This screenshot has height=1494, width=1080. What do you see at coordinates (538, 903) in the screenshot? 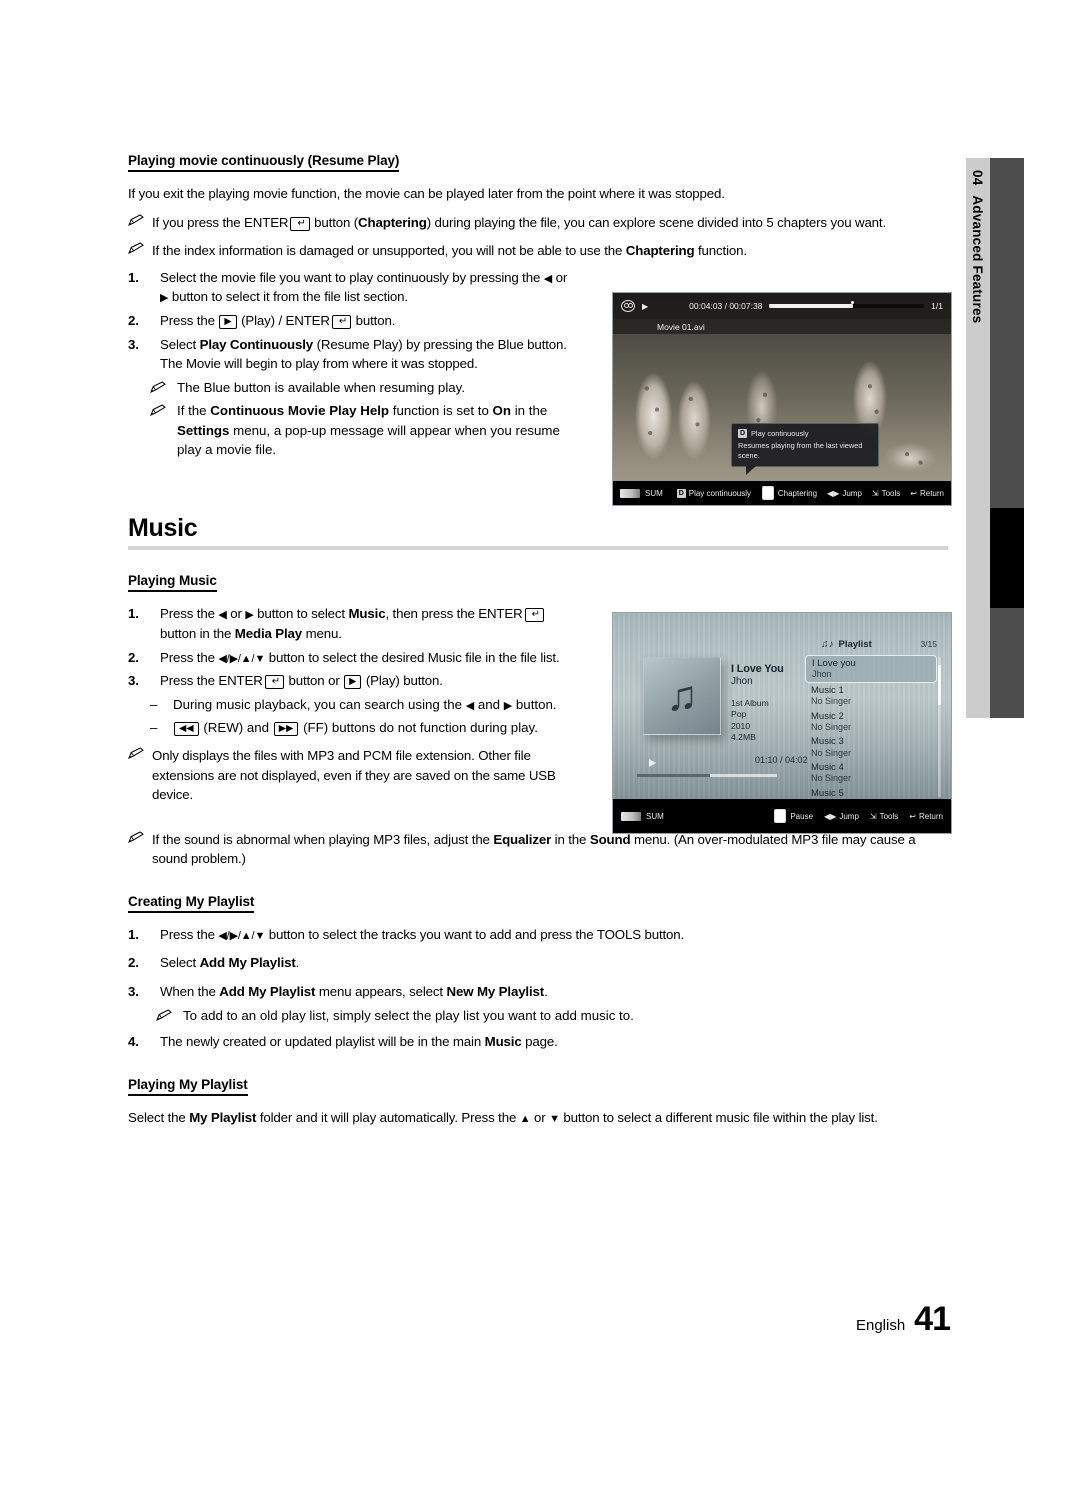
I see `section-creating-playlist-heading-row: Creating My Playlist` at bounding box center [538, 903].